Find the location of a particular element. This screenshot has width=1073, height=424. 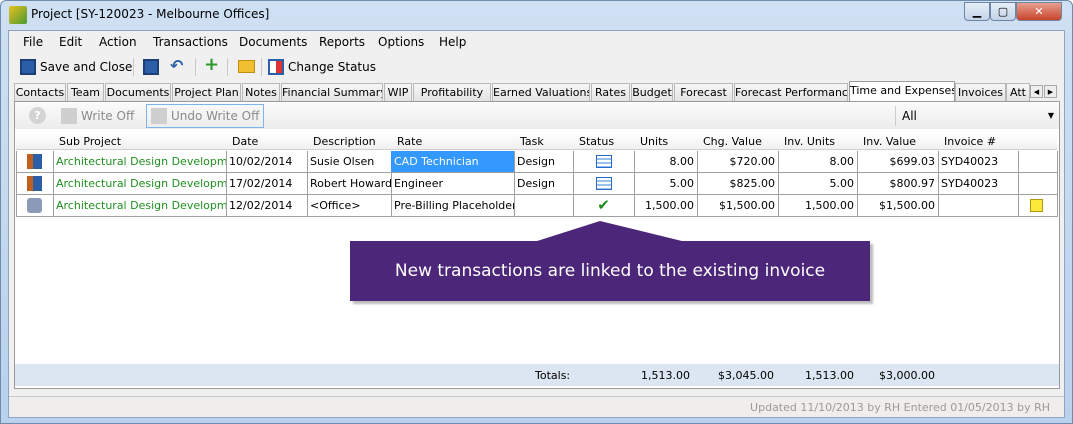

undo-icon: ↶ is located at coordinates (176, 65).